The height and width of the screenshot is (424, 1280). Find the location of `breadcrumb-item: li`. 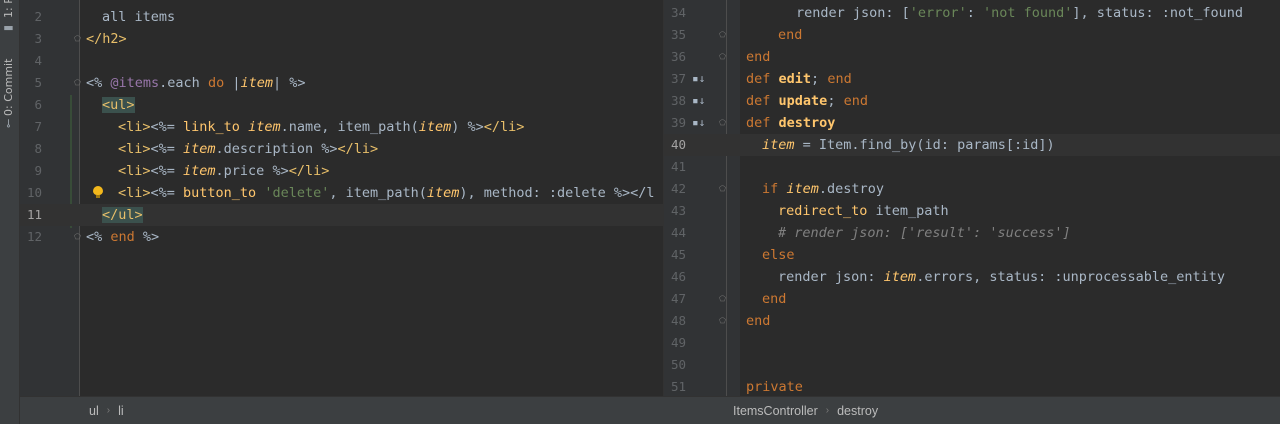

breadcrumb-item: li is located at coordinates (121, 410).